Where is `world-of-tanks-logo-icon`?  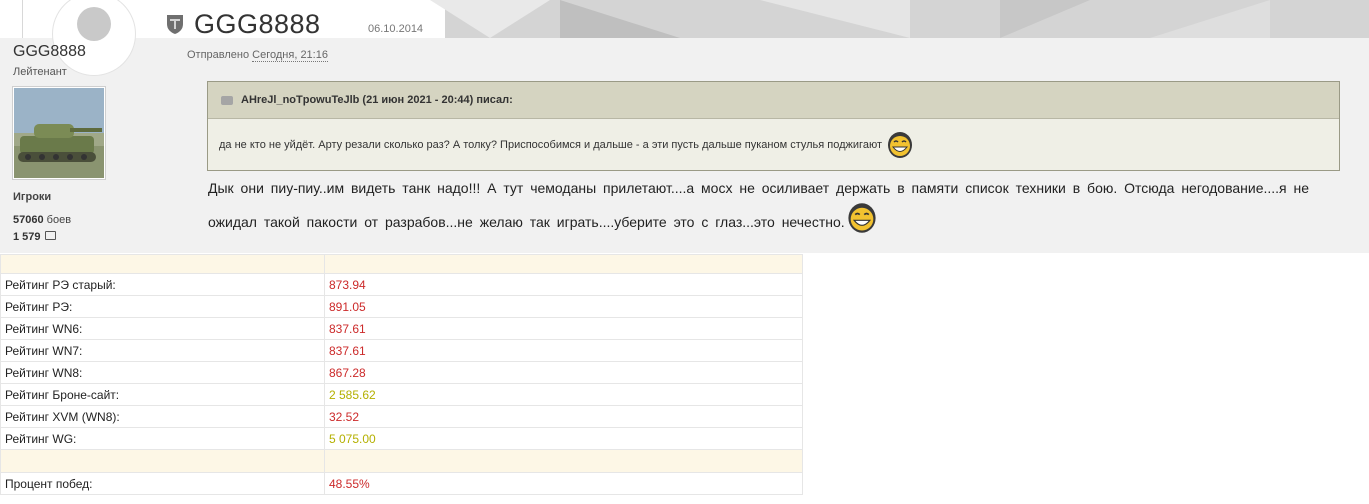 world-of-tanks-logo-icon is located at coordinates (175, 24).